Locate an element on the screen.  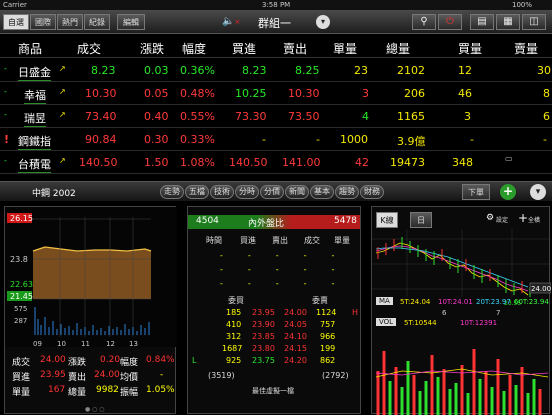
cell-total: 206 is located at coordinates (414, 93).